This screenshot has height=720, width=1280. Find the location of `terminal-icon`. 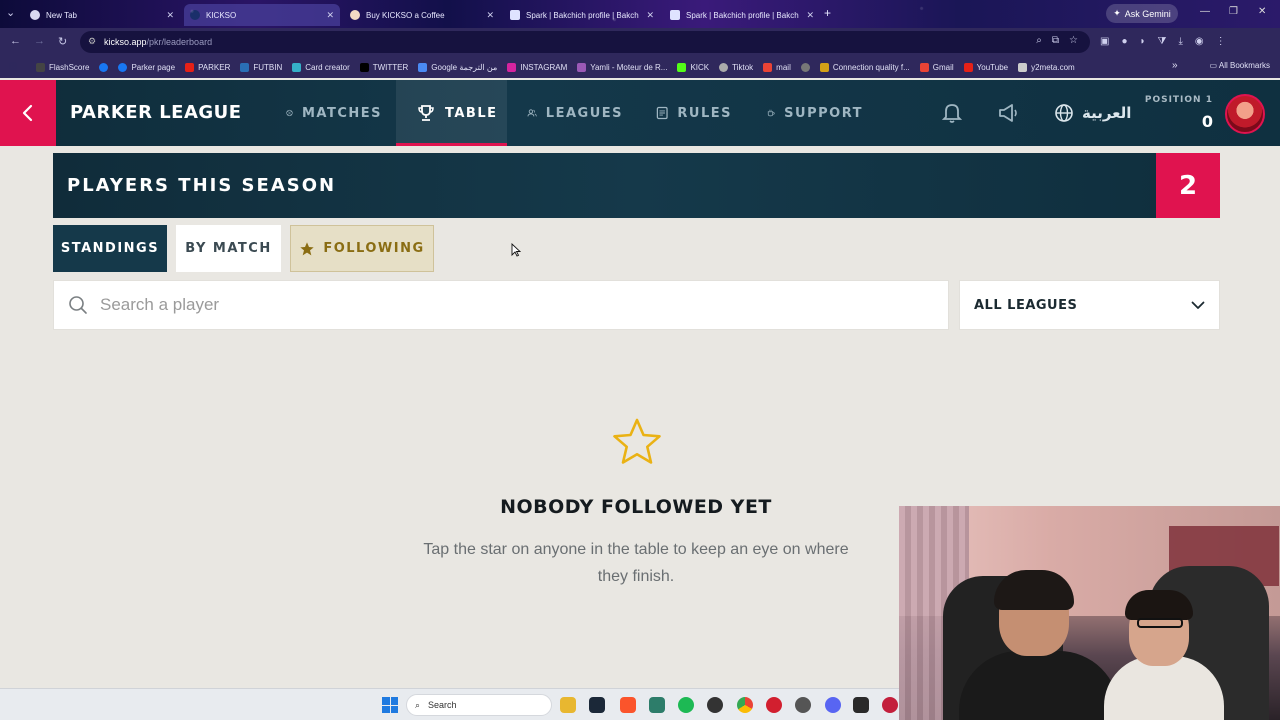

terminal-icon is located at coordinates (861, 705).